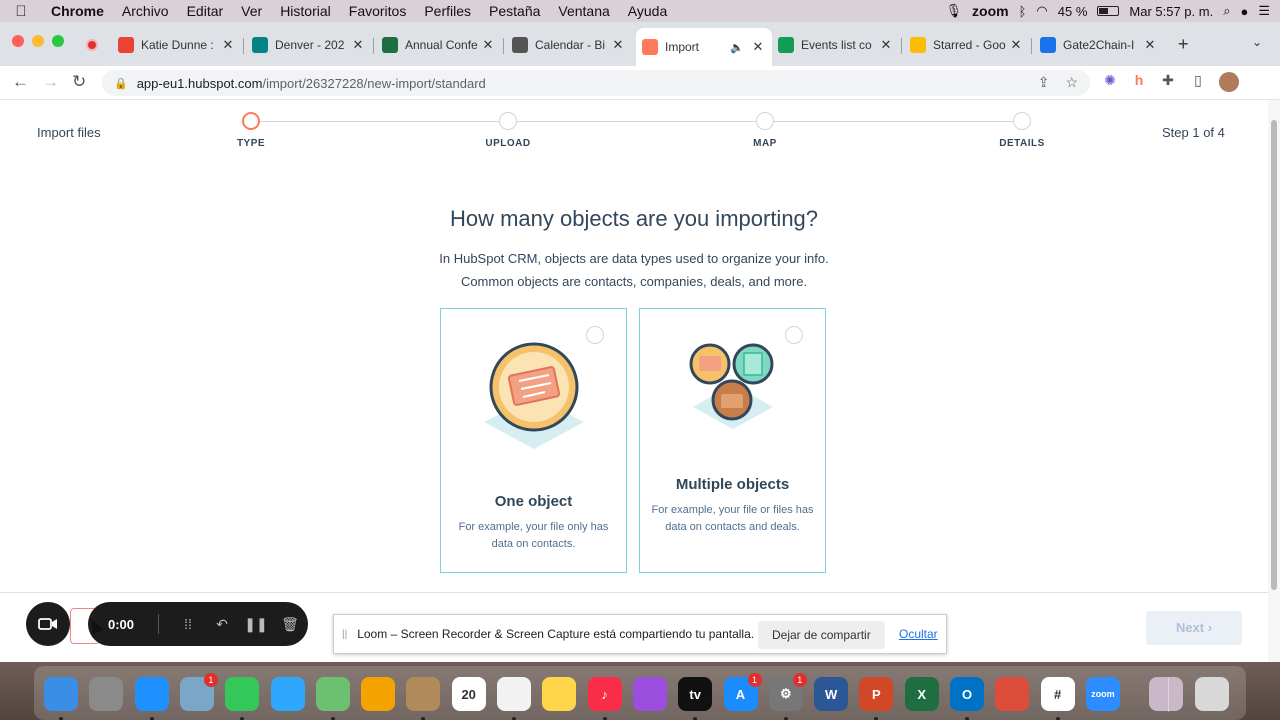 The width and height of the screenshot is (1280, 720). Describe the element at coordinates (309, 45) in the screenshot. I see `browser-tab: Denver - 202 ✕` at that location.